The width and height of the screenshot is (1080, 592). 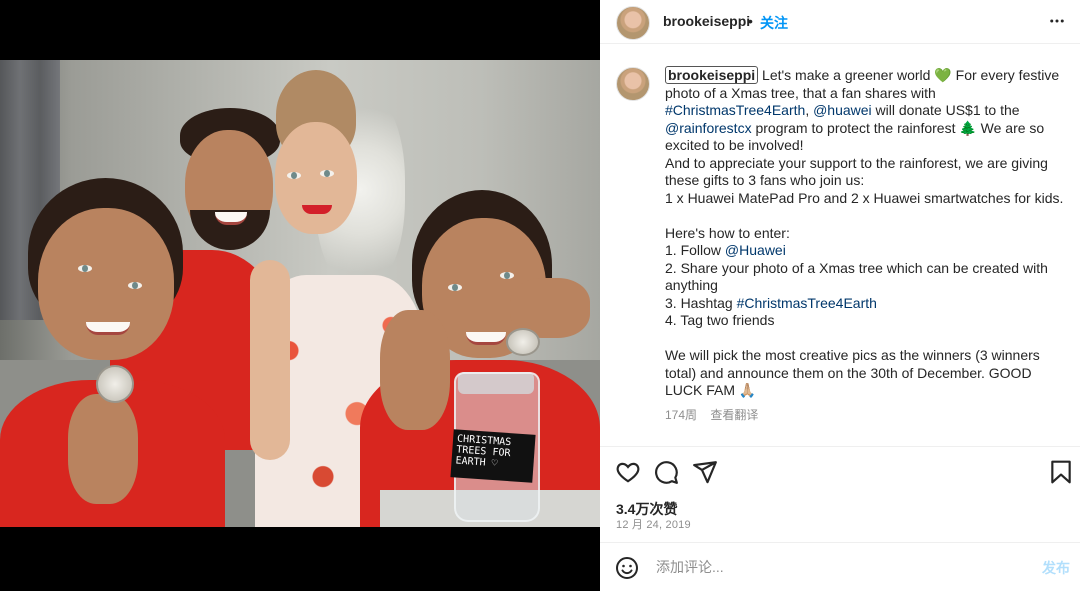 I want to click on header-username: brookeiseppi, so click(x=706, y=21).